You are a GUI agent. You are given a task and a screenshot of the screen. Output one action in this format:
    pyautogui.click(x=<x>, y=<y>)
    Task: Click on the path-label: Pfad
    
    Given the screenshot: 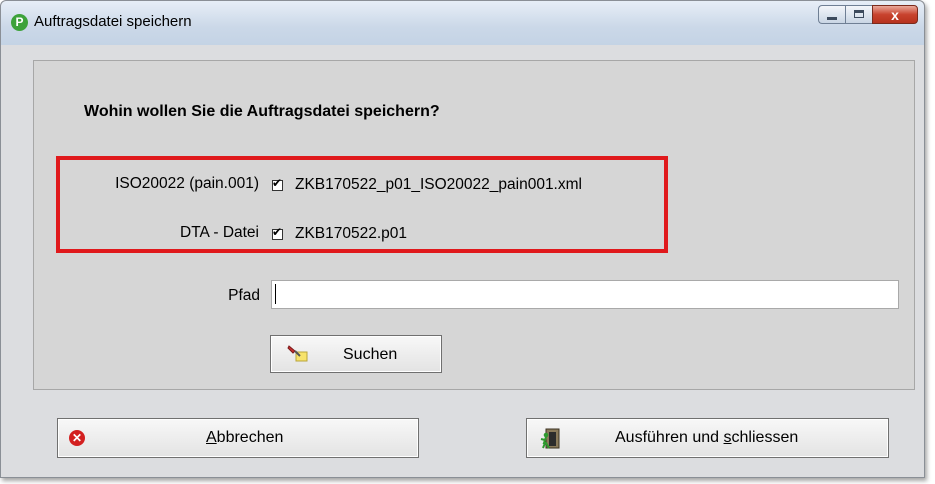 What is the action you would take?
    pyautogui.click(x=244, y=295)
    